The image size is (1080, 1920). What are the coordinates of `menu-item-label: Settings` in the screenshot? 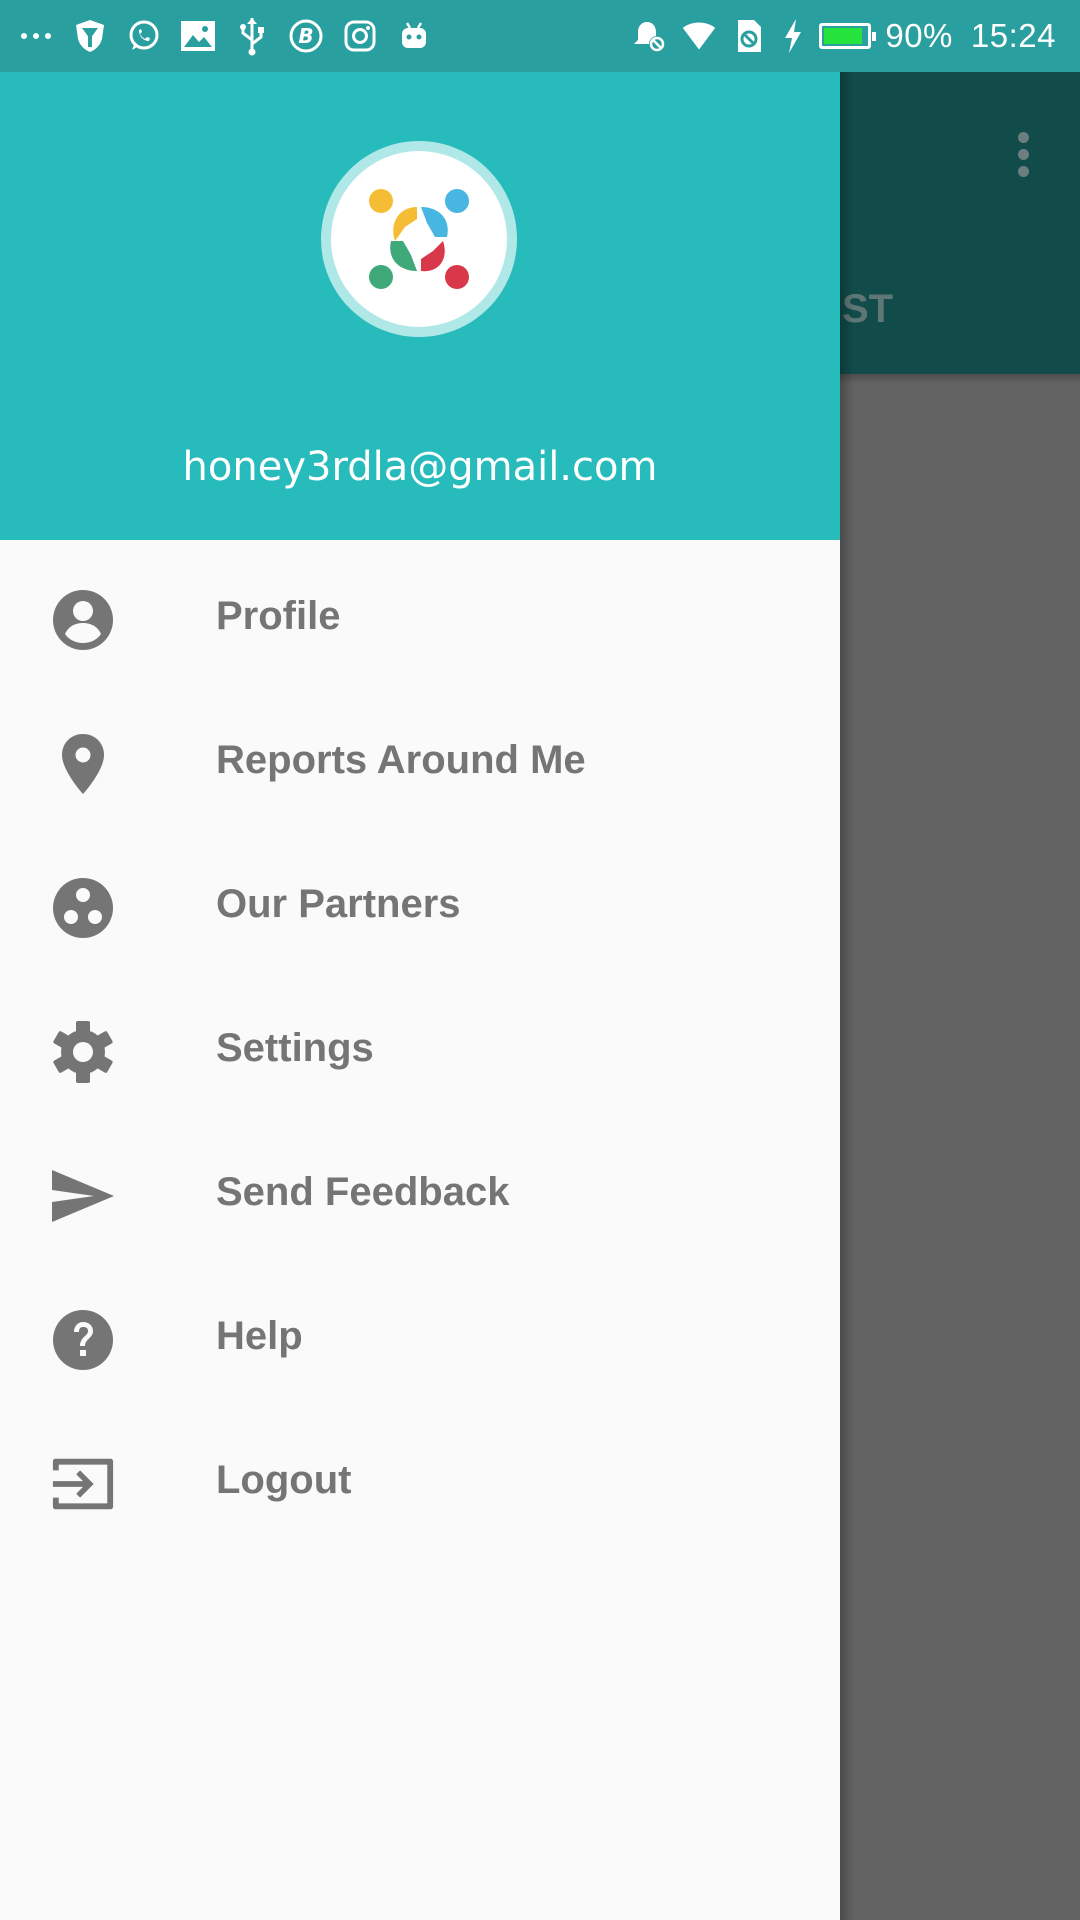 It's located at (295, 1048).